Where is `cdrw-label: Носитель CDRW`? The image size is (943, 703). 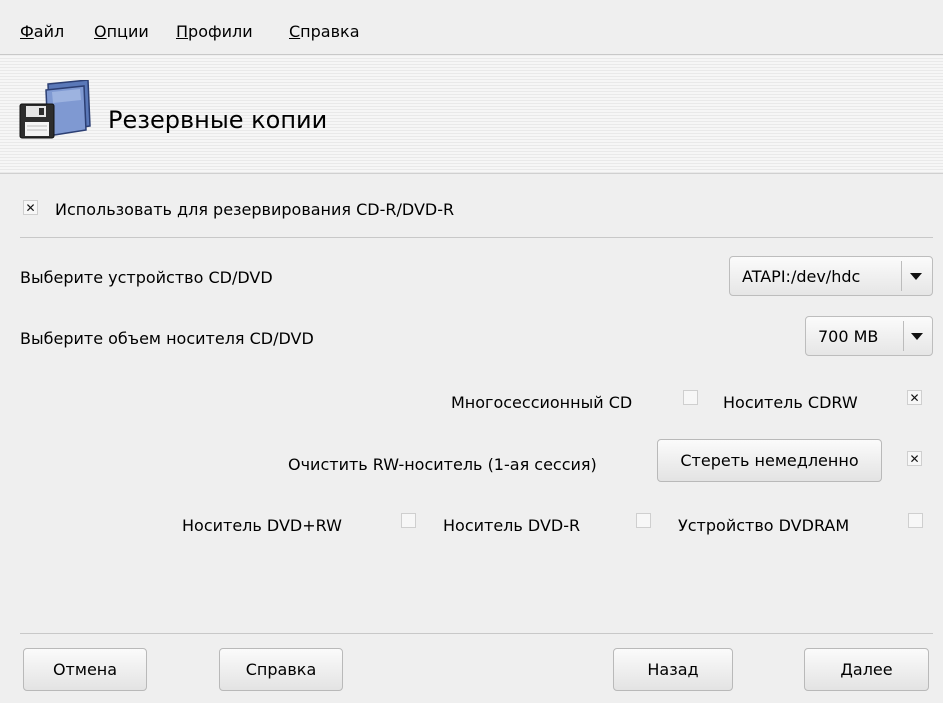
cdrw-label: Носитель CDRW is located at coordinates (790, 402).